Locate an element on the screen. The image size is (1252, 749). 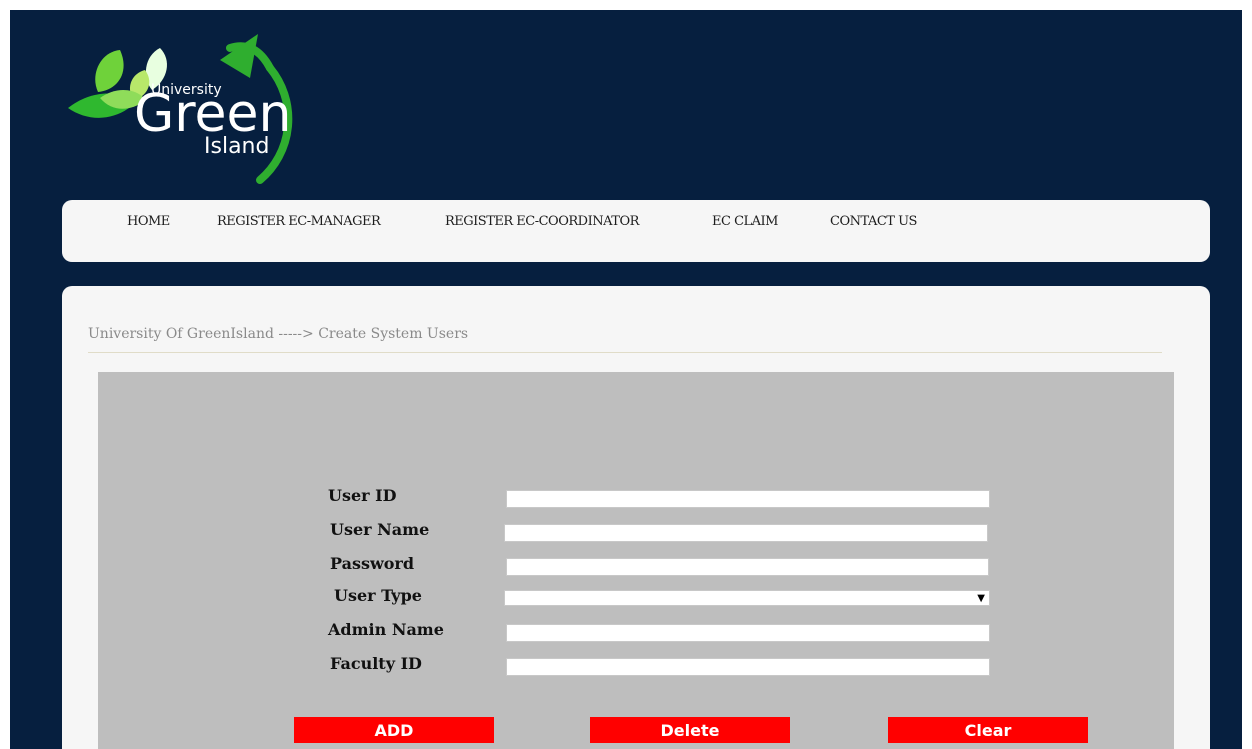
nav-register-ec-manager: REGISTER EC-MANAGER is located at coordinates (299, 221).